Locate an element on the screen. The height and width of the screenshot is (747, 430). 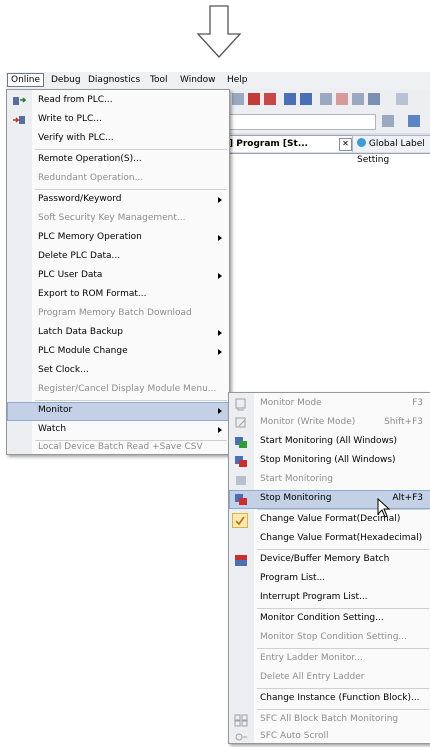
menu-tool: Tool is located at coordinates (158, 80).